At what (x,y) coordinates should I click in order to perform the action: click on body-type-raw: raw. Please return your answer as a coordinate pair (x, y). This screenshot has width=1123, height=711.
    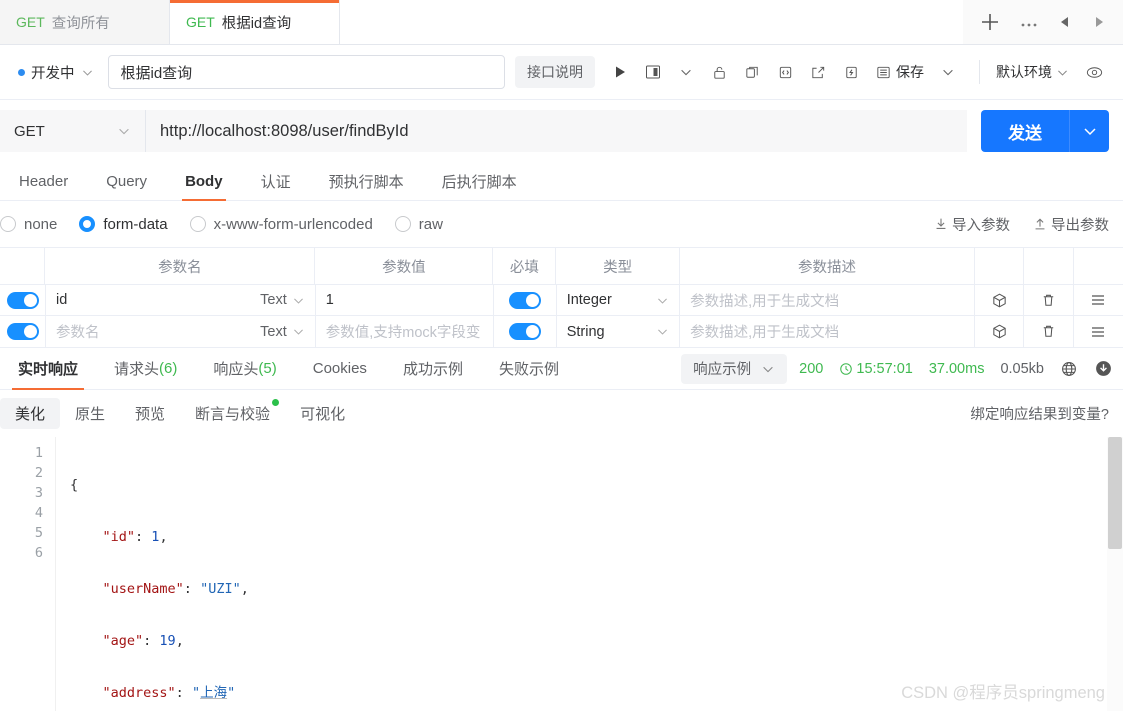
    Looking at the image, I should click on (418, 224).